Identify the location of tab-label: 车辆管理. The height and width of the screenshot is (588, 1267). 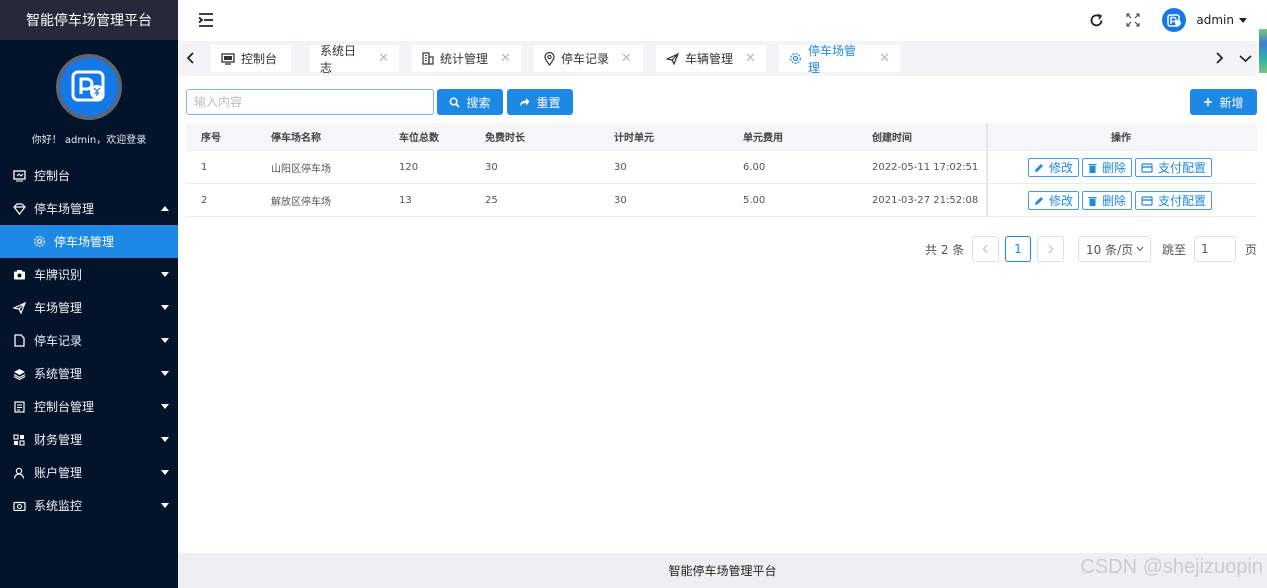
(709, 59).